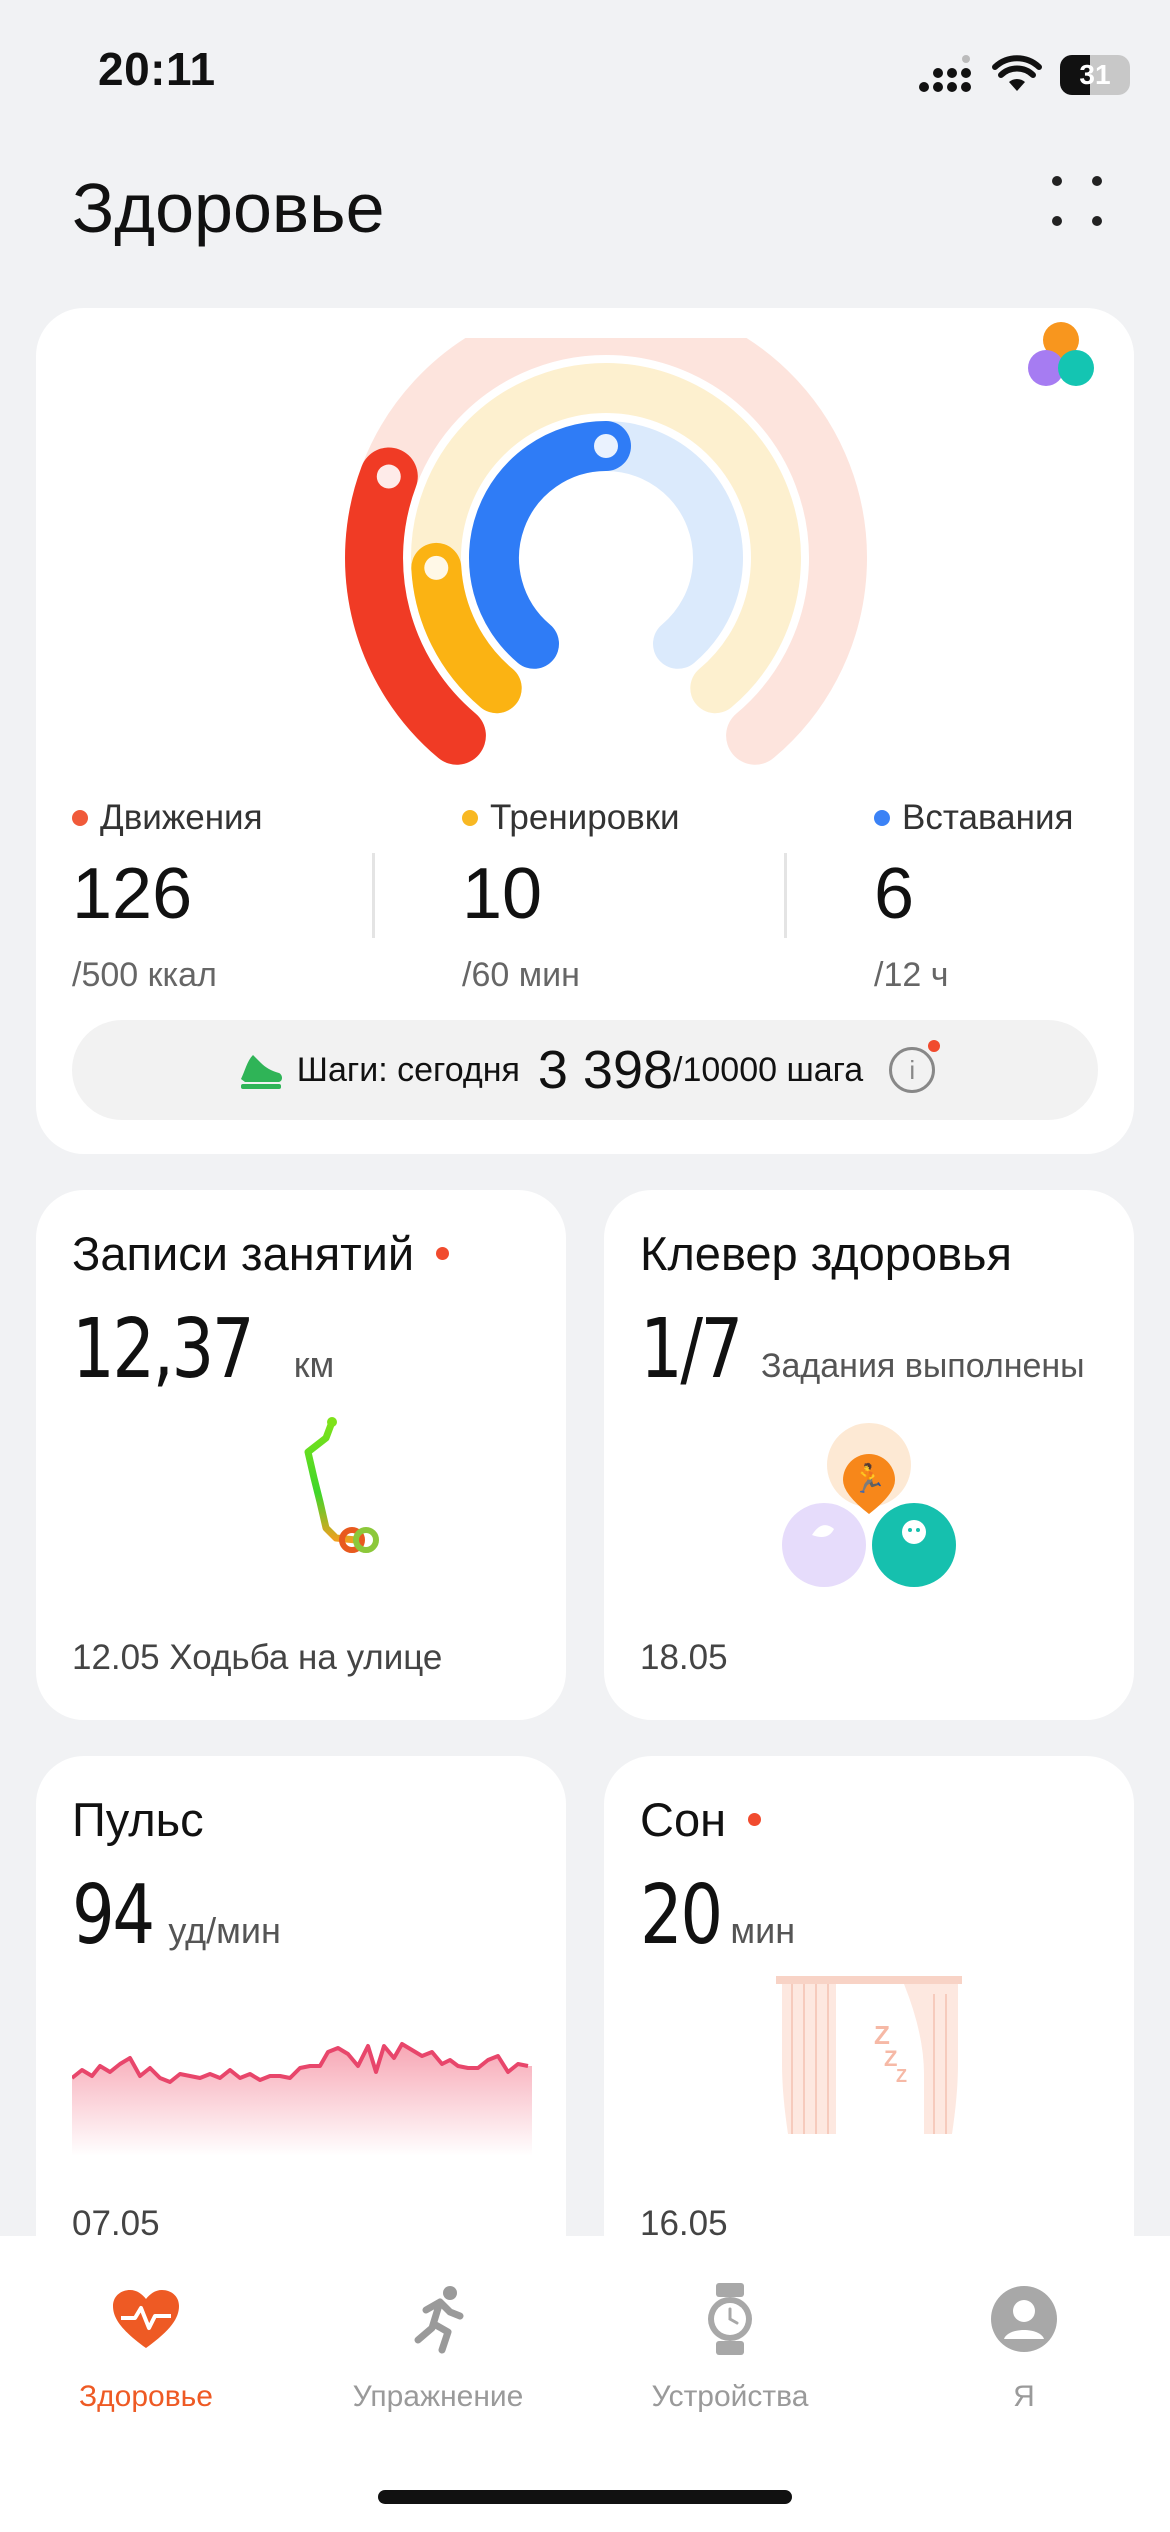 The width and height of the screenshot is (1170, 2532). I want to click on metric-exercise: Тренировки 10 /60 мин, so click(627, 896).